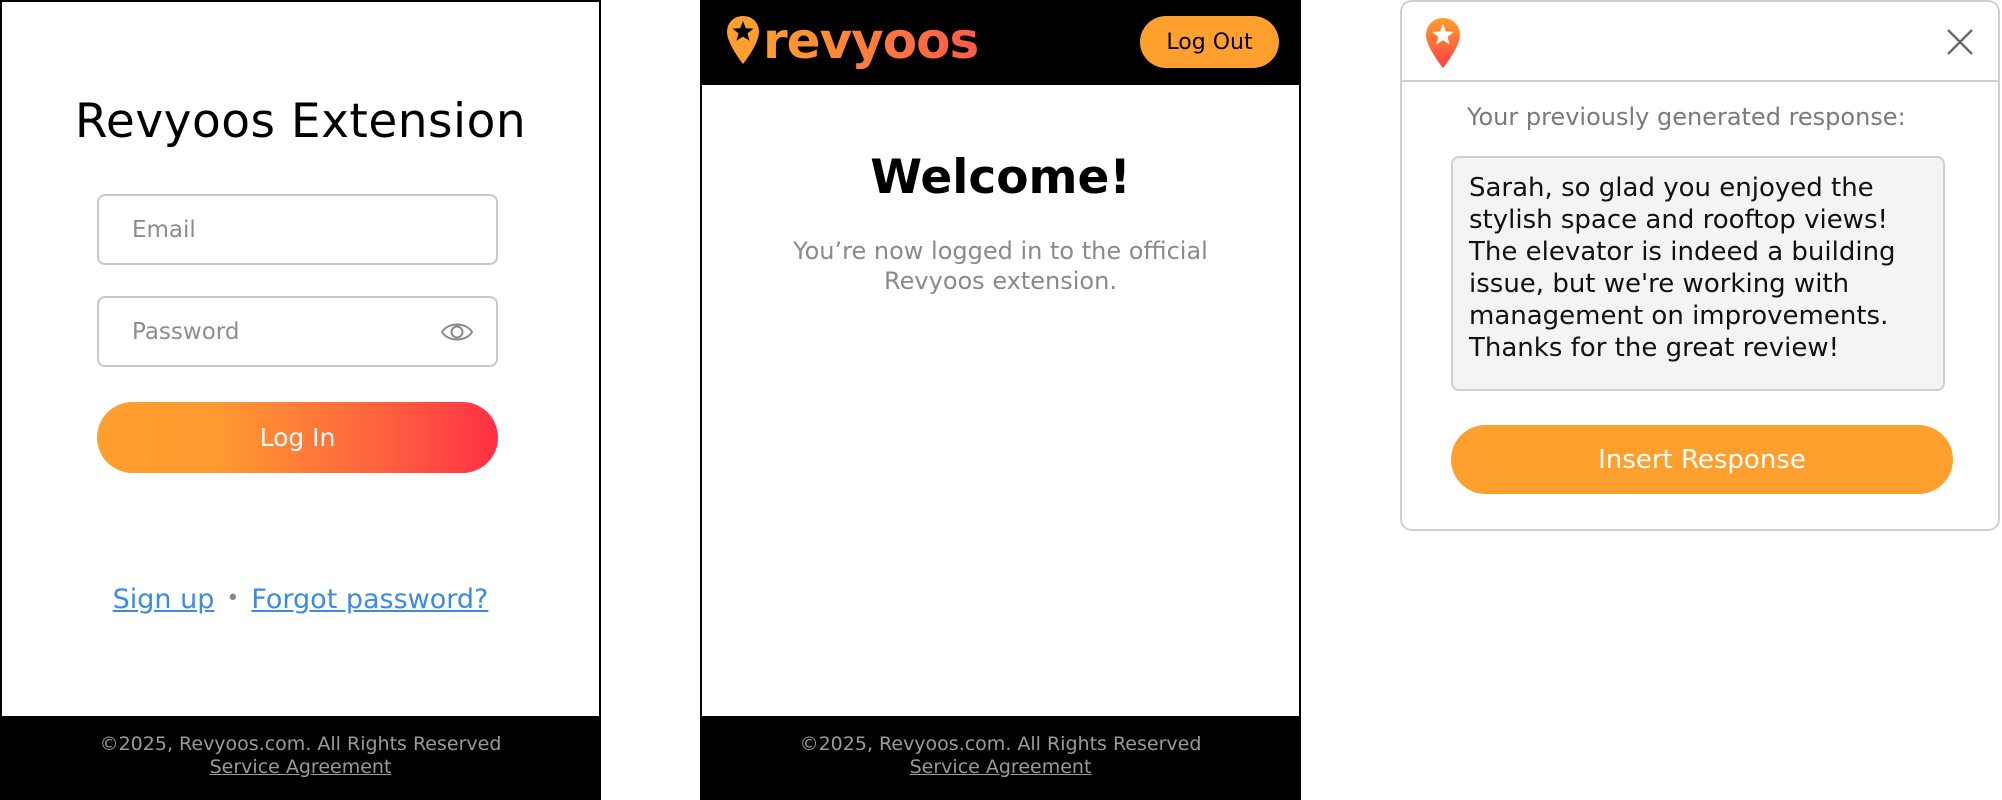 This screenshot has width=2002, height=800. What do you see at coordinates (871, 41) in the screenshot?
I see `brand-name: revyoos` at bounding box center [871, 41].